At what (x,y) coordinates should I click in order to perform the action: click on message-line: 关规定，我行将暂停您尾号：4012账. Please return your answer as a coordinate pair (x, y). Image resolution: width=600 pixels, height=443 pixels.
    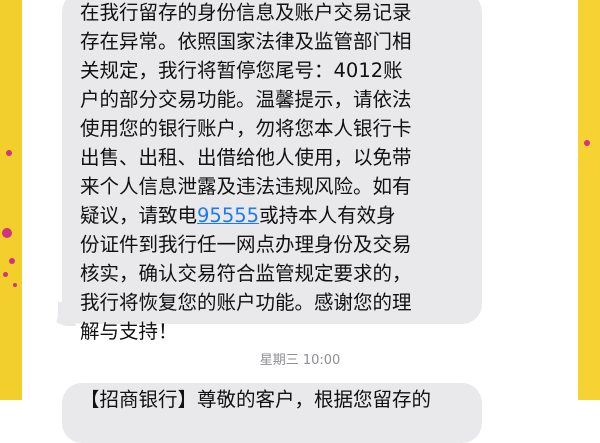
    Looking at the image, I should click on (241, 70).